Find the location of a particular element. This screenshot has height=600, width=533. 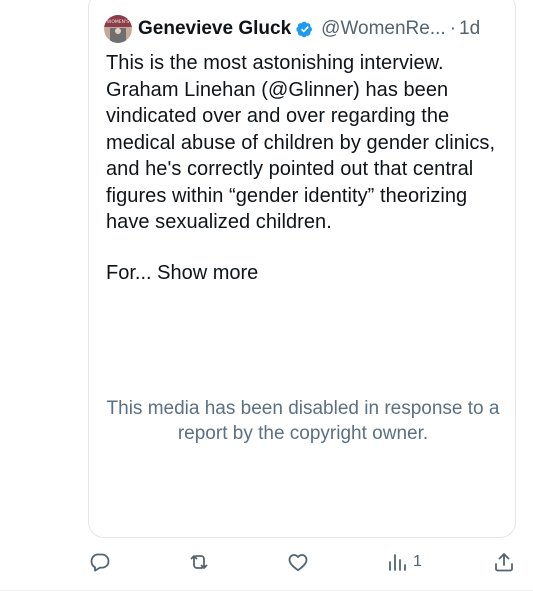

reply-icon is located at coordinates (100, 562).